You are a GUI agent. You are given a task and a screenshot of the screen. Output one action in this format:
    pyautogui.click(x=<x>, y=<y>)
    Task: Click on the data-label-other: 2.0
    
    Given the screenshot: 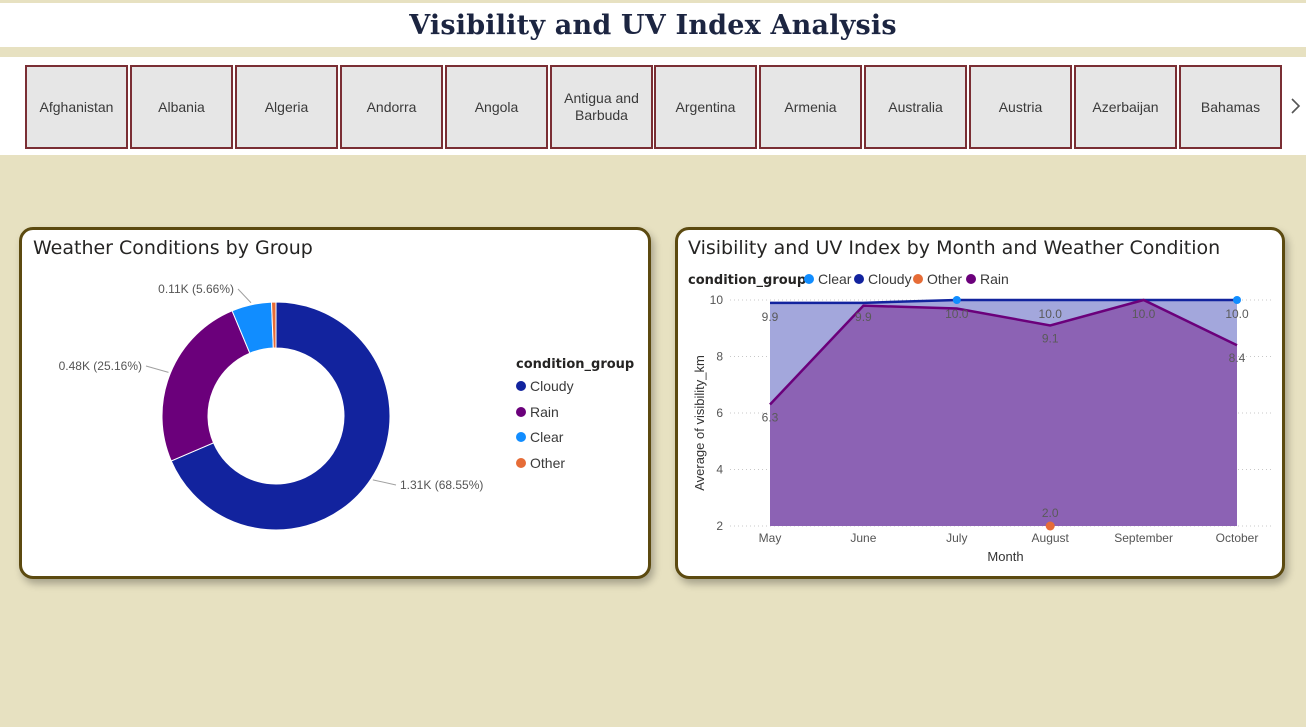 What is the action you would take?
    pyautogui.click(x=1050, y=513)
    